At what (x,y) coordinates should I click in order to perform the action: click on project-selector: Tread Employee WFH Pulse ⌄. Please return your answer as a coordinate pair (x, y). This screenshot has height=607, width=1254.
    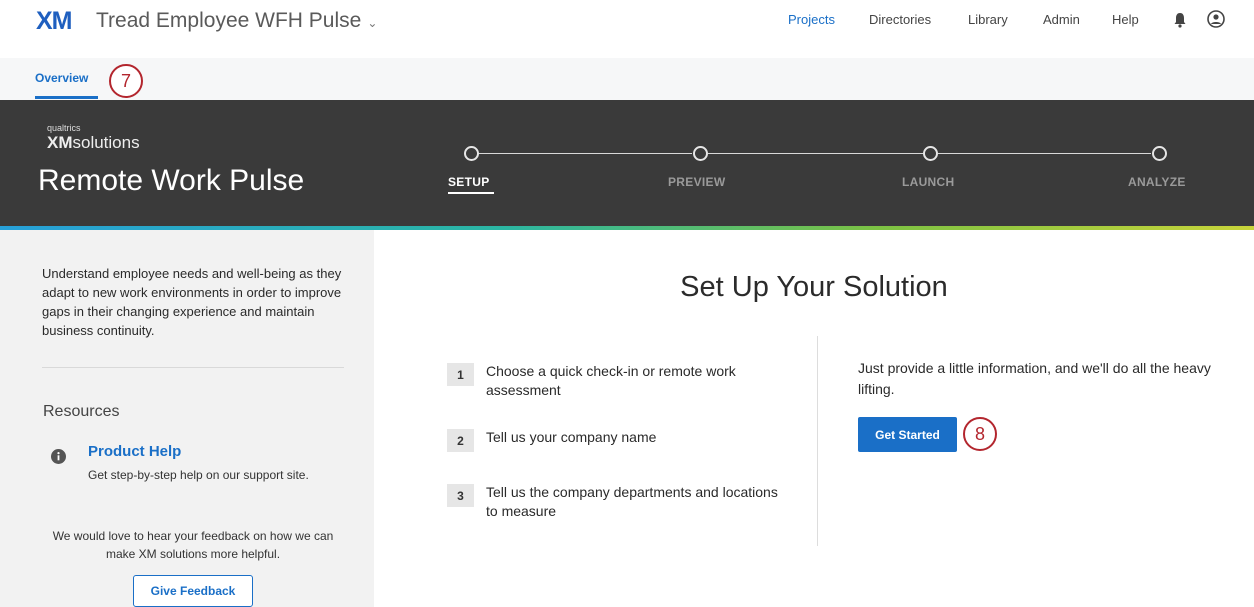
    Looking at the image, I should click on (236, 21).